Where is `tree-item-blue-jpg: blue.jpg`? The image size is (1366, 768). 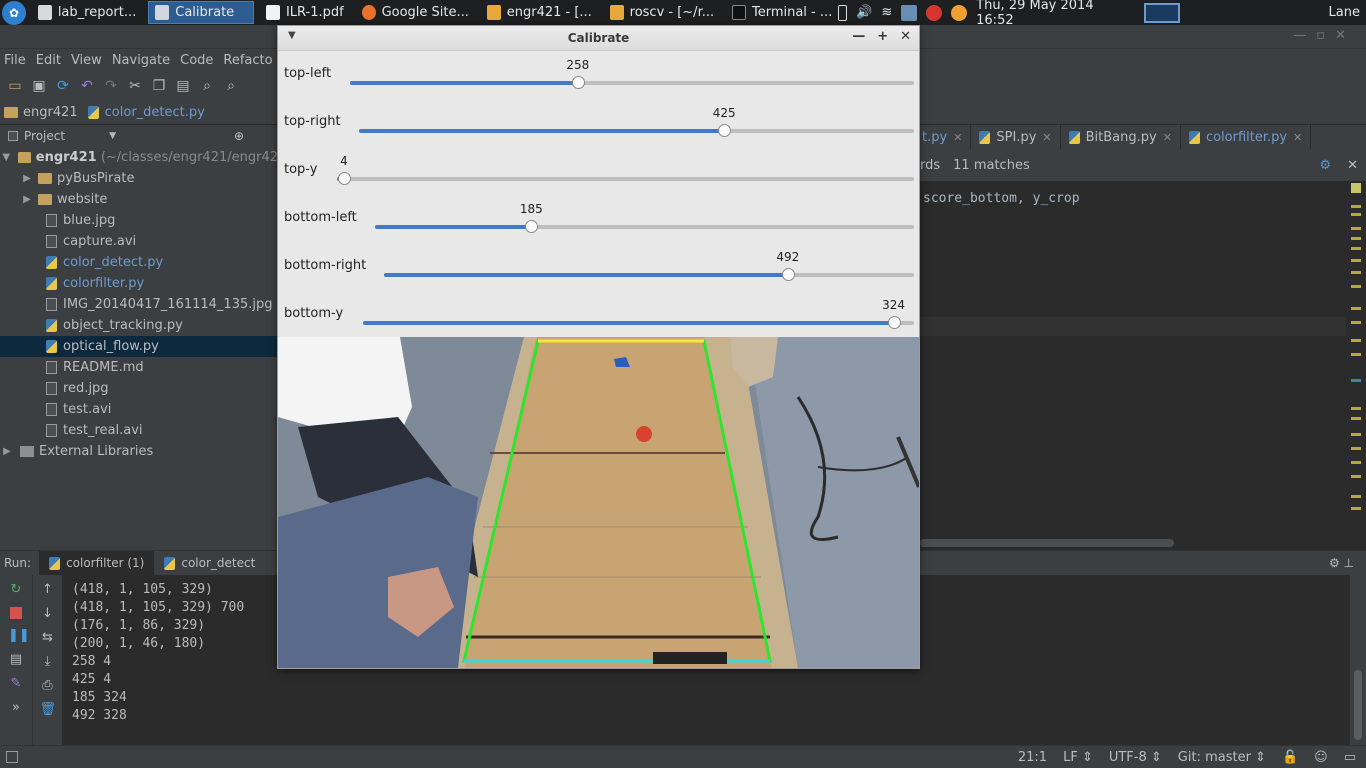 tree-item-blue-jpg: blue.jpg is located at coordinates (139, 220).